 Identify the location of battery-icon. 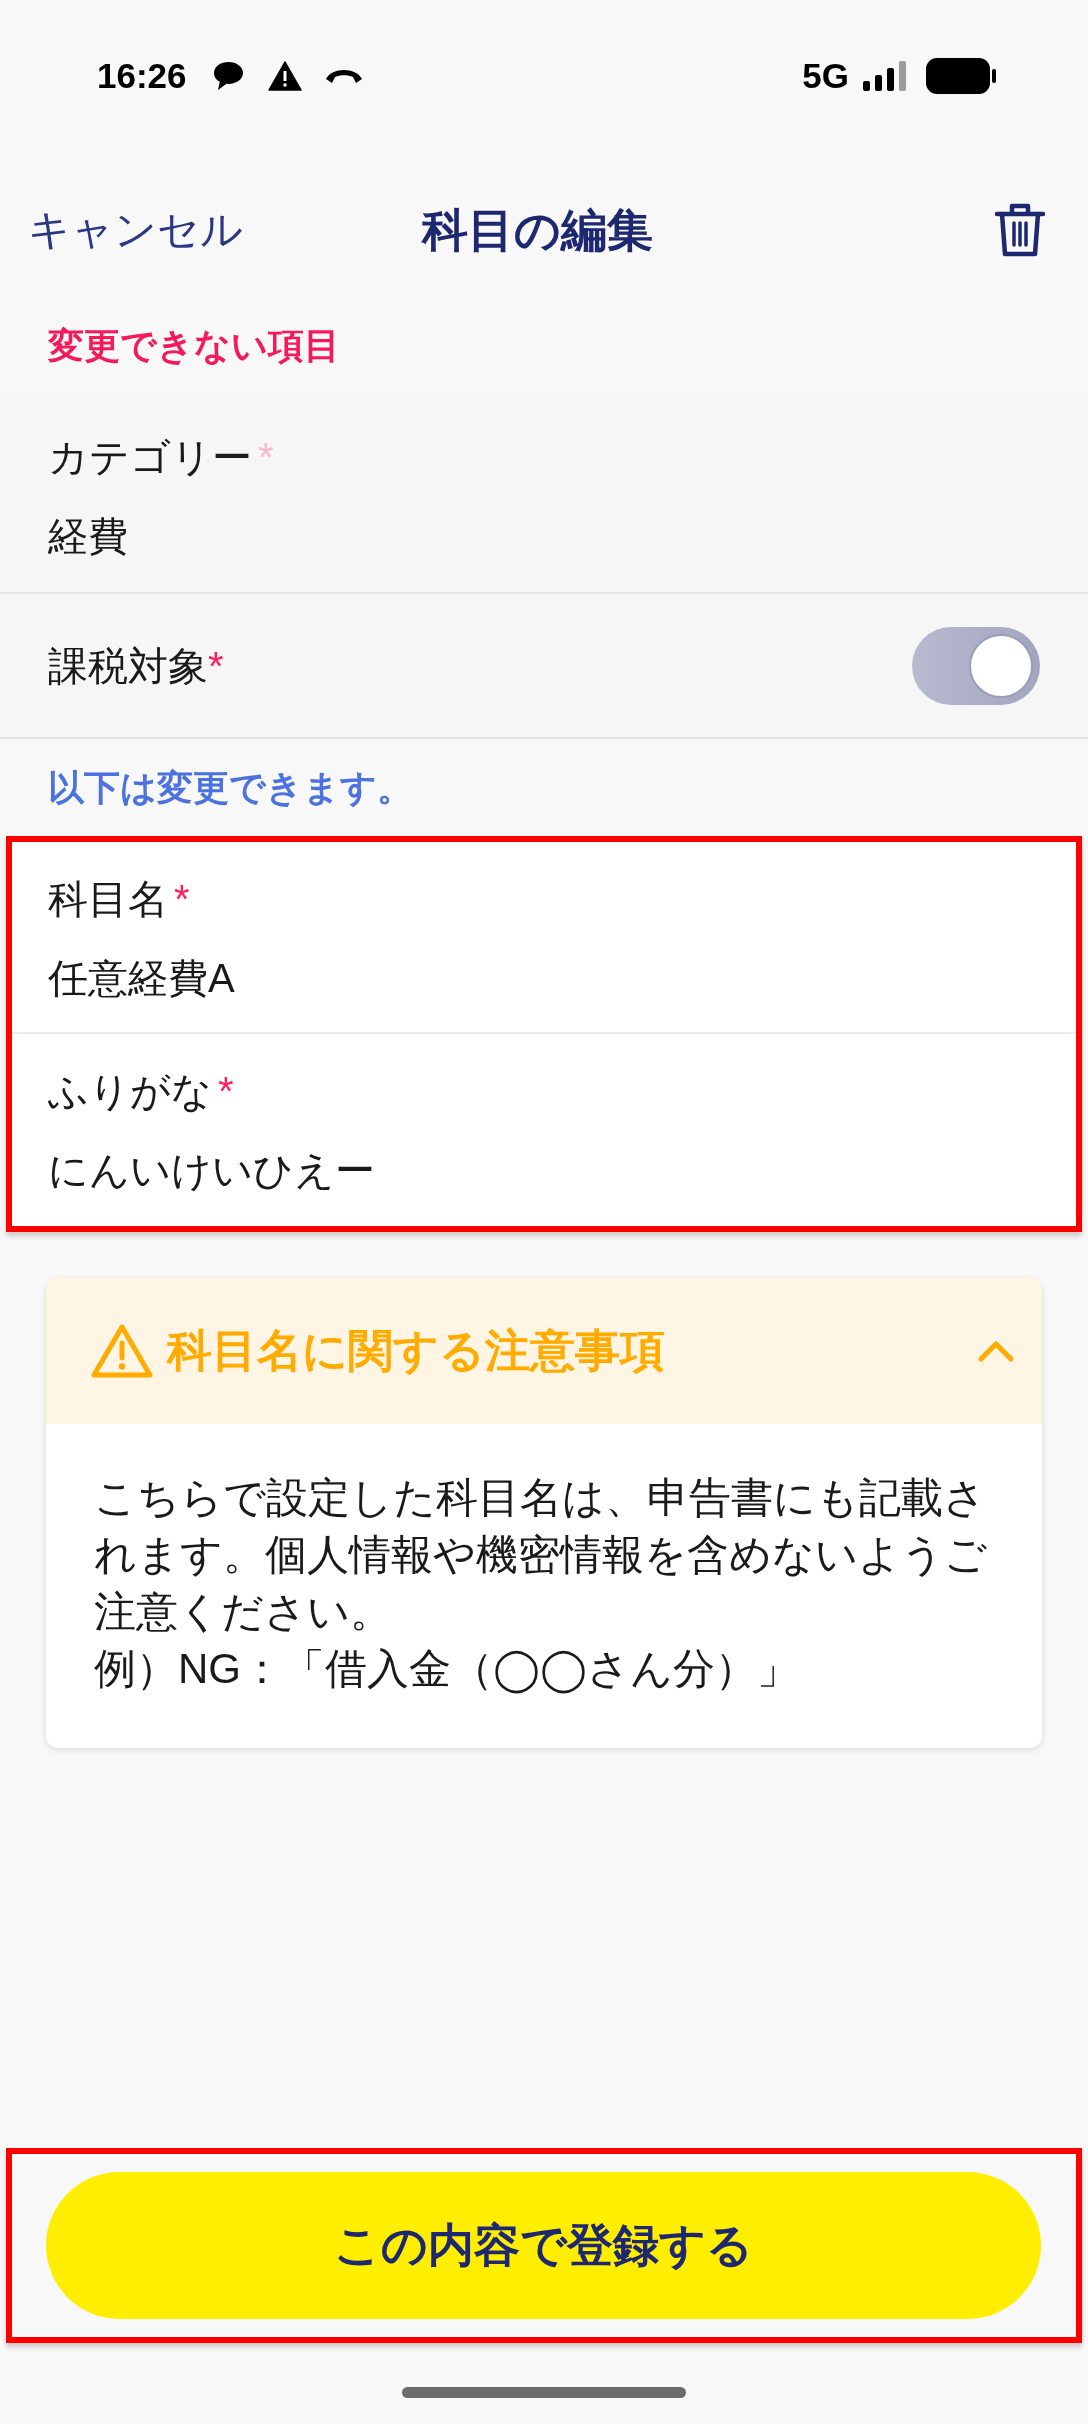
(961, 76).